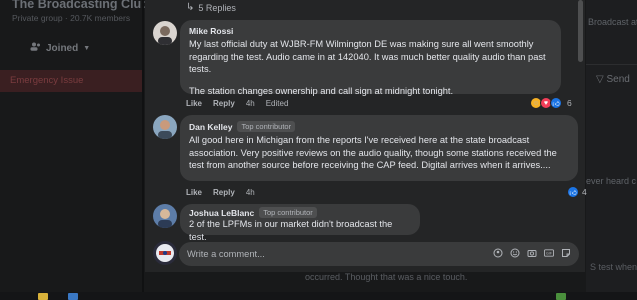 This screenshot has height=300, width=637. What do you see at coordinates (237, 103) in the screenshot?
I see `comment-actions: Like Reply 4h Edited` at bounding box center [237, 103].